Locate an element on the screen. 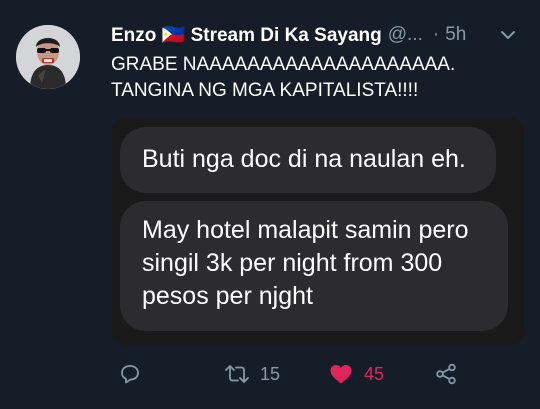  heart-icon is located at coordinates (341, 374).